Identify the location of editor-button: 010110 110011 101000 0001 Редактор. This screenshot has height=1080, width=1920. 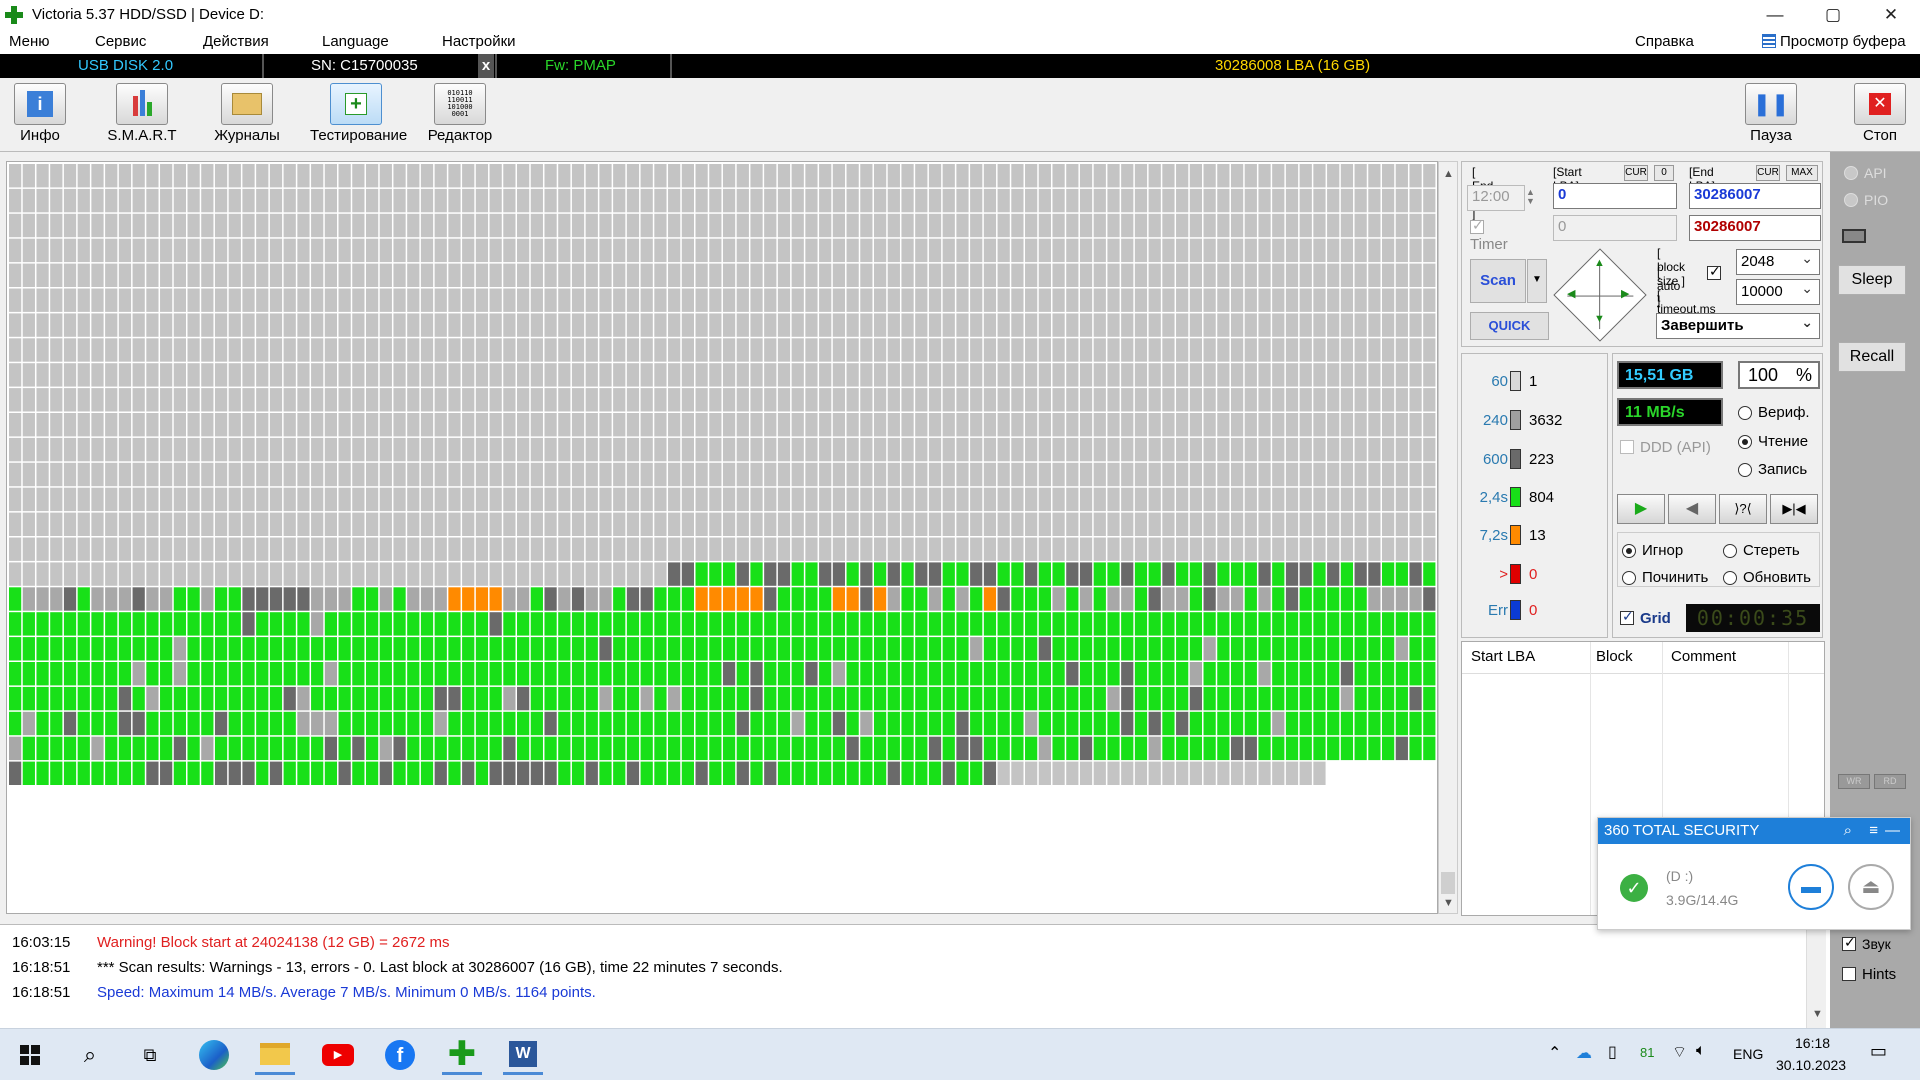
(460, 116).